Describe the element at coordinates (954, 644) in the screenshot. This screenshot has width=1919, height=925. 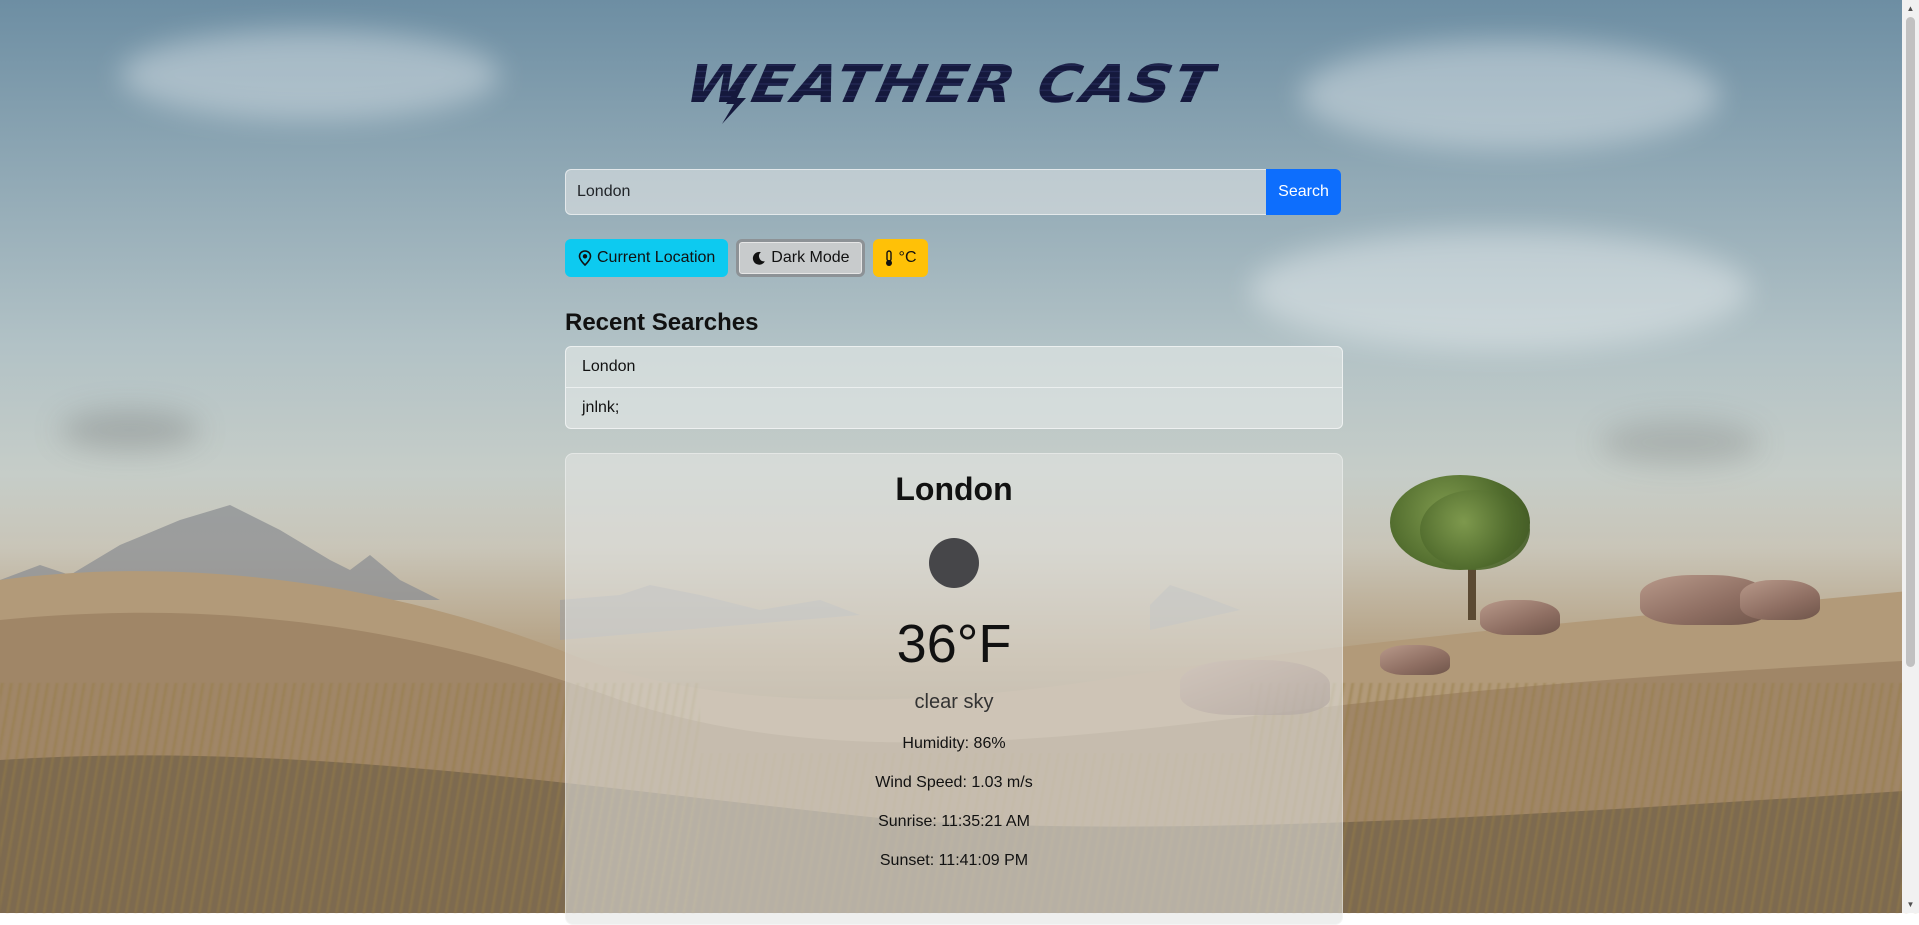
I see `temperature: 36°F` at that location.